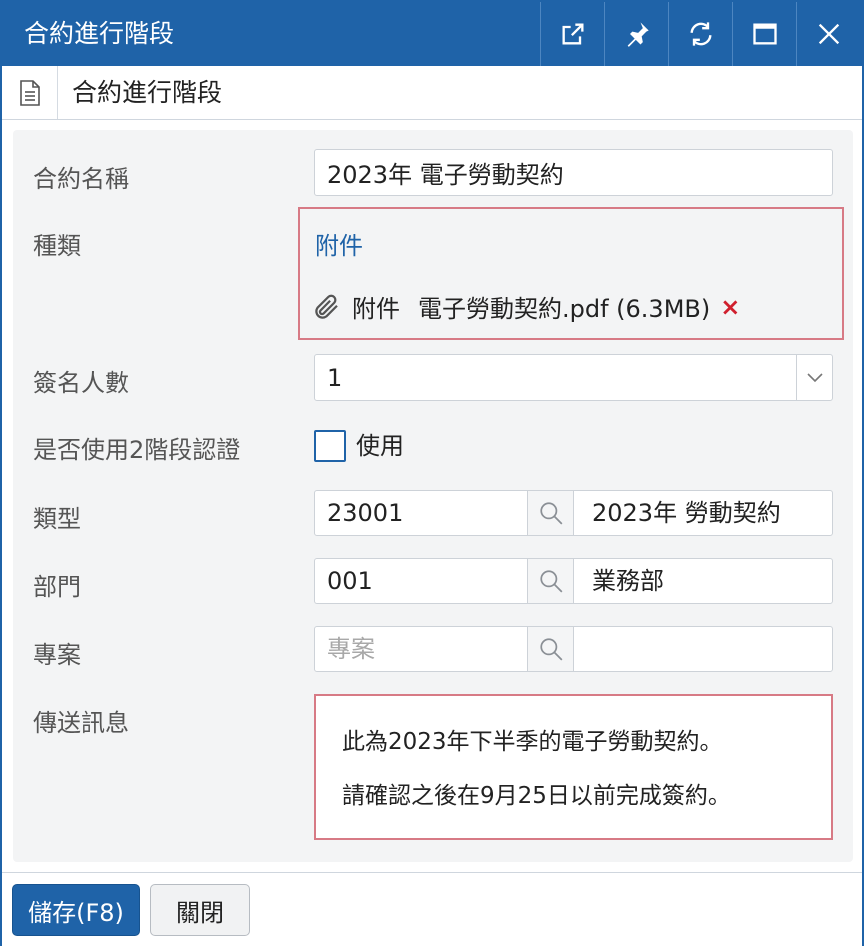 This screenshot has height=946, width=864. I want to click on signers-label: 簽名人數, so click(81, 383).